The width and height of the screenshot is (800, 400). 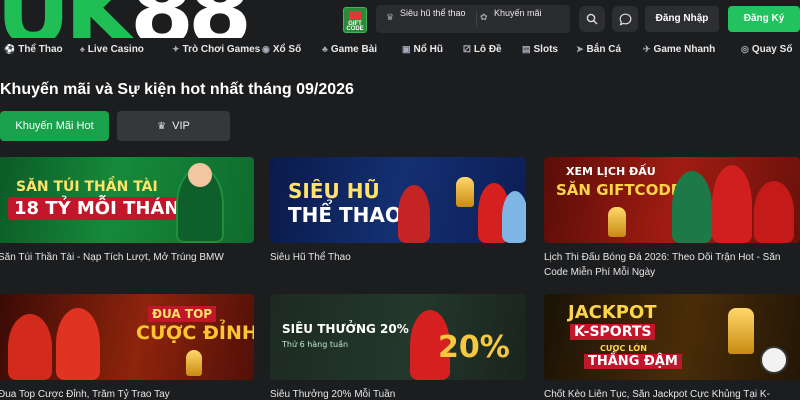 What do you see at coordinates (127, 393) in the screenshot?
I see `promo-card-title: Đua Top Cược Đỉnh, Trăm Tỷ Trao Tay` at bounding box center [127, 393].